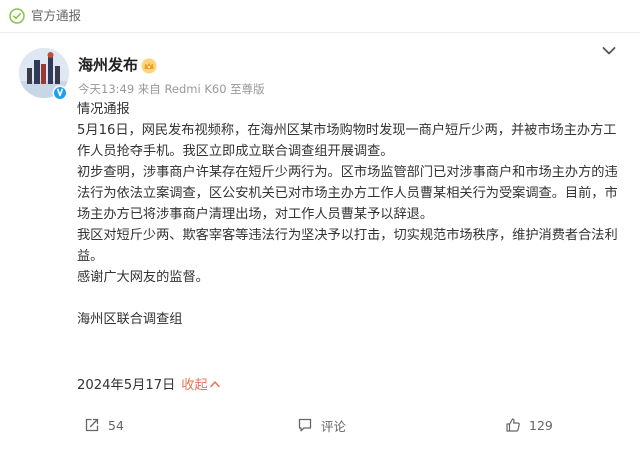 The height and width of the screenshot is (449, 640). I want to click on repost-button: 54, so click(104, 425).